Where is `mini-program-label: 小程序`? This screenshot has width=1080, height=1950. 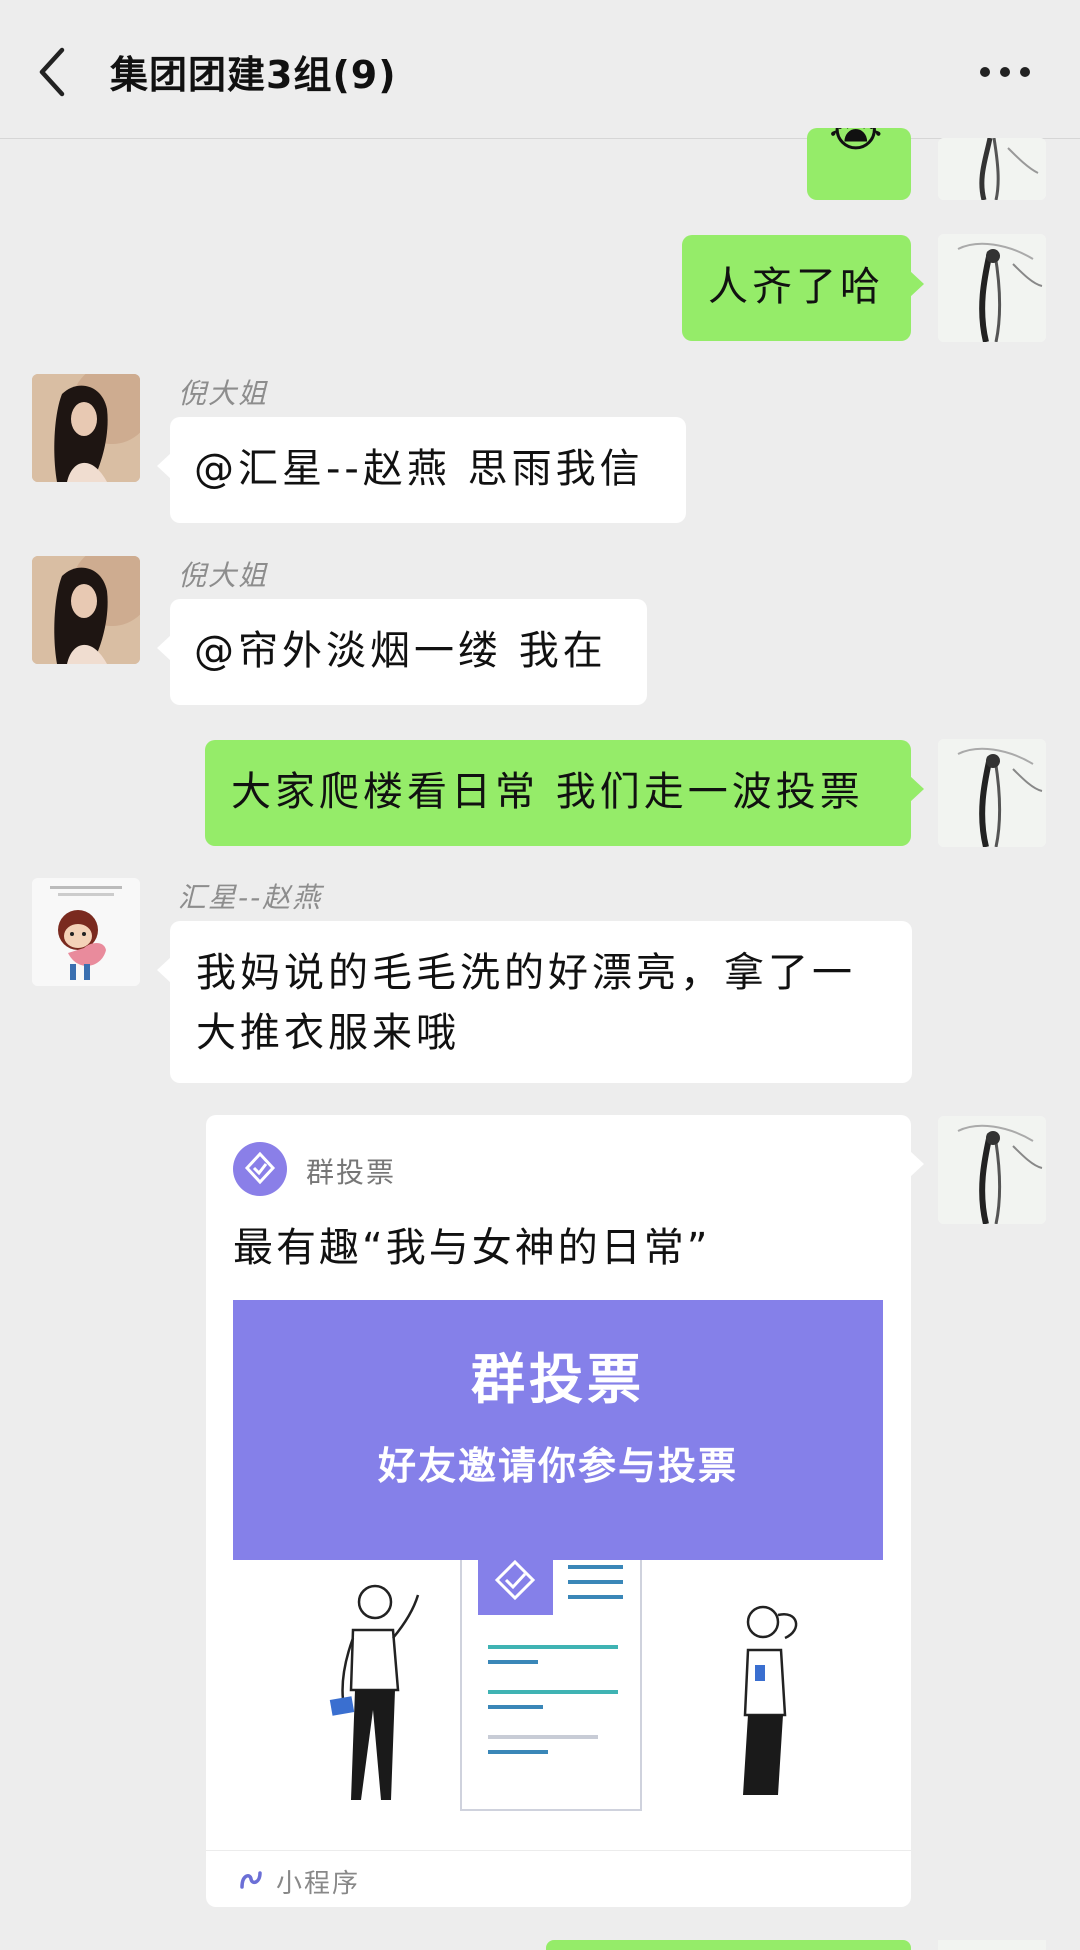 mini-program-label: 小程序 is located at coordinates (318, 1884).